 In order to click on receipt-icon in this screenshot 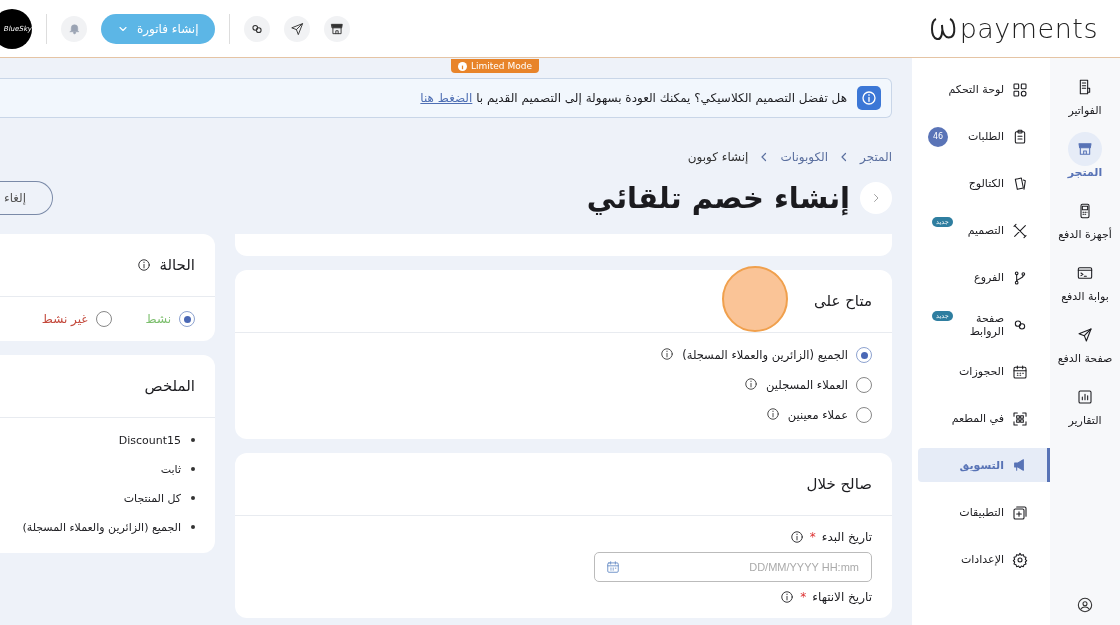, I will do `click(1085, 87)`.